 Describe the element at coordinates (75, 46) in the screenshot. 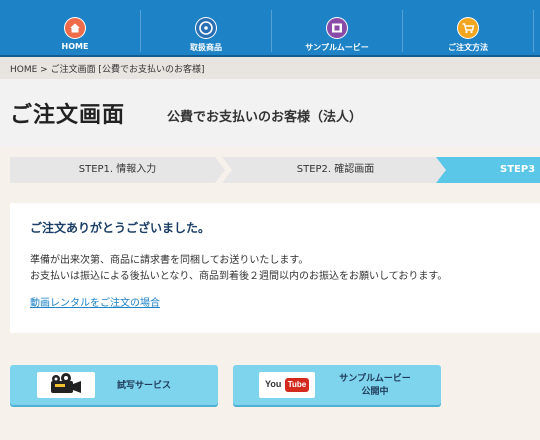

I see `nav-label-home: HOME` at that location.